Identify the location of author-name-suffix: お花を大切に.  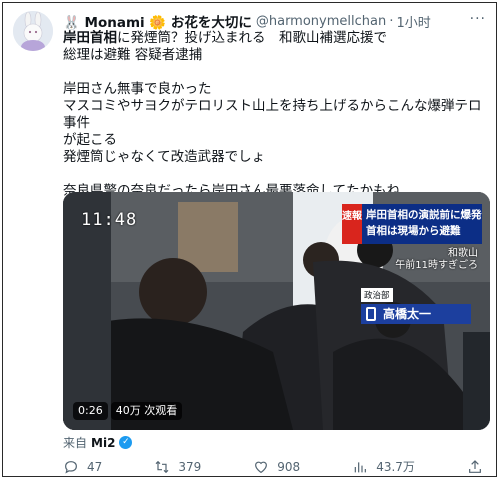
(211, 23).